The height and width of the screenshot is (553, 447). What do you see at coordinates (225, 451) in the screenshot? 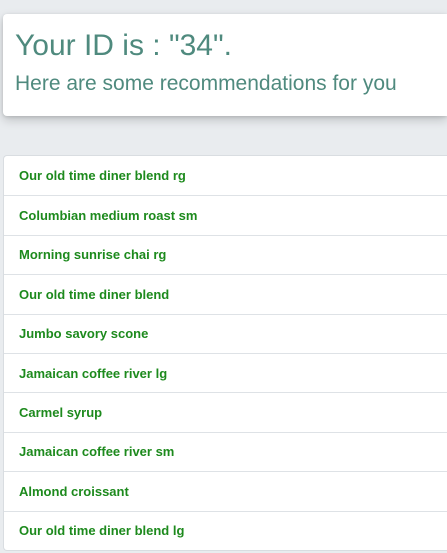
I see `list-item: Jamaican coffee river sm` at bounding box center [225, 451].